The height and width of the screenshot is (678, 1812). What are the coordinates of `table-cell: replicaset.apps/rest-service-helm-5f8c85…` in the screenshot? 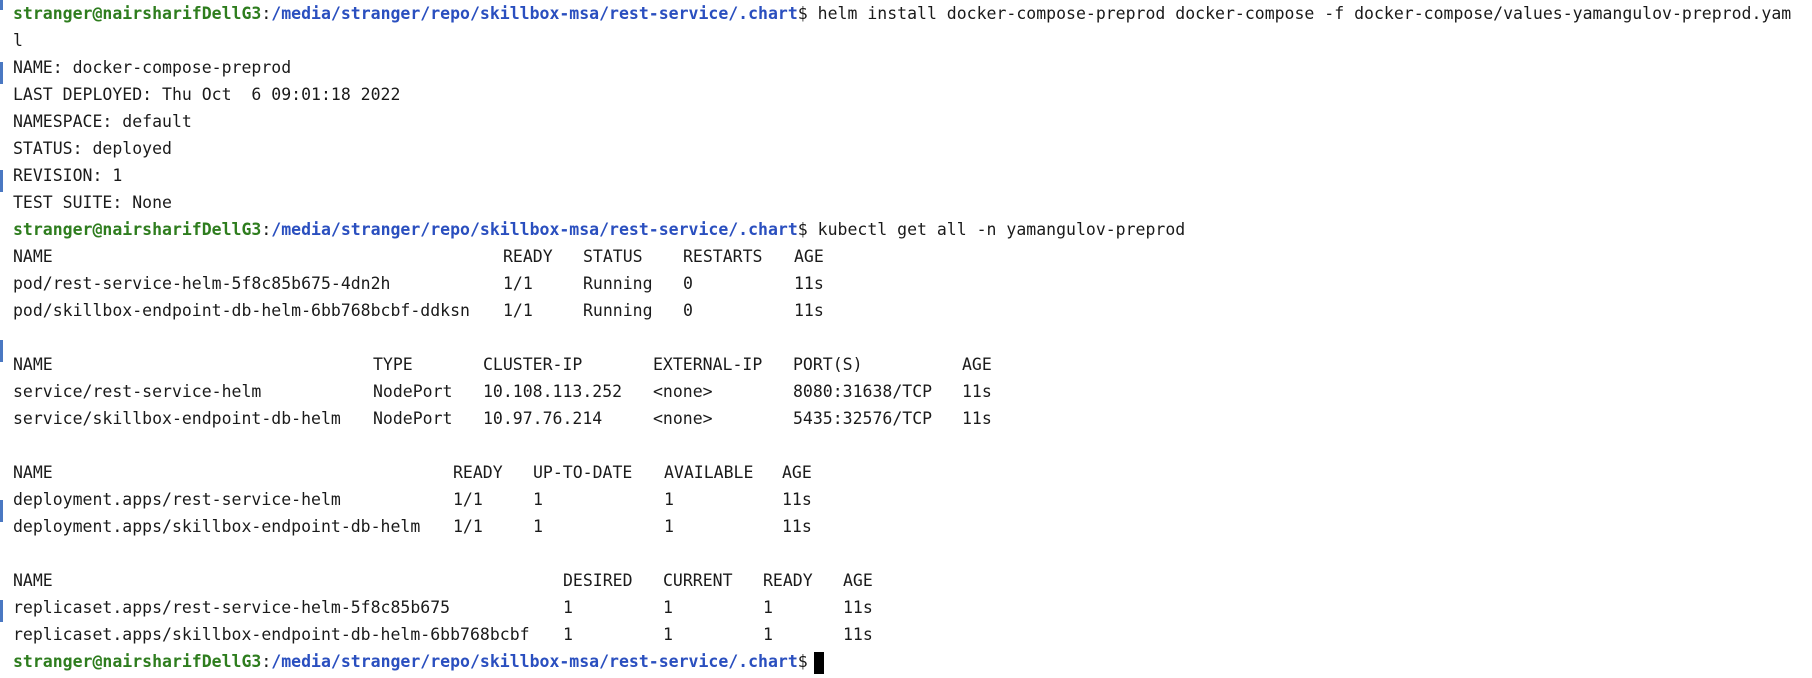 It's located at (232, 607).